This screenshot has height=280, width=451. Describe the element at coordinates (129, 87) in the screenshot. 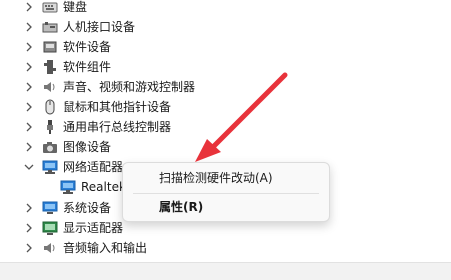

I see `tree-item-label: 声音、视频和游戏控制器` at that location.